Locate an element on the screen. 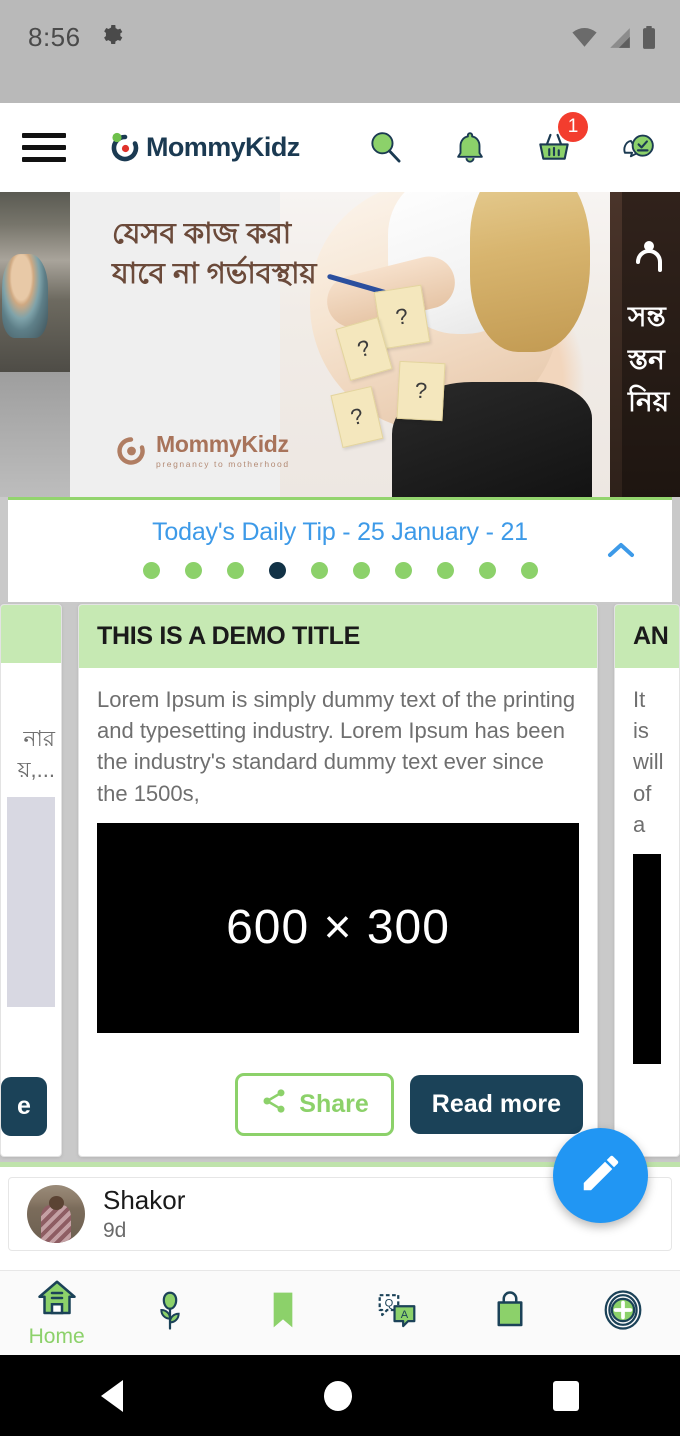 The height and width of the screenshot is (1436, 680). status-bar-left: 8:56 is located at coordinates (75, 37).